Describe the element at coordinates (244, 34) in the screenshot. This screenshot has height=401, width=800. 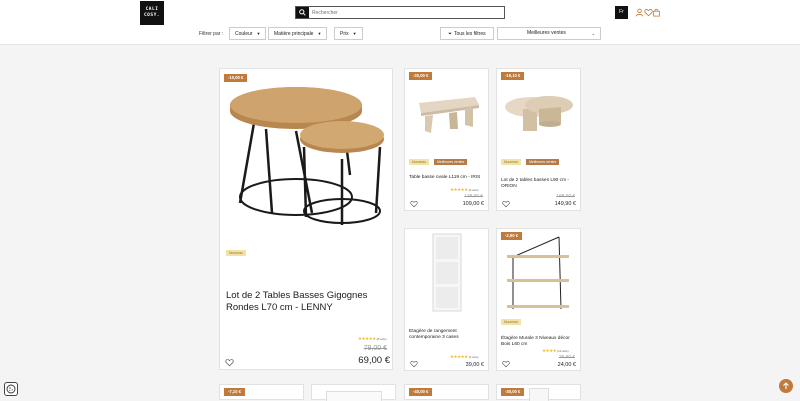
I see `filter-color-label: Couleur` at that location.